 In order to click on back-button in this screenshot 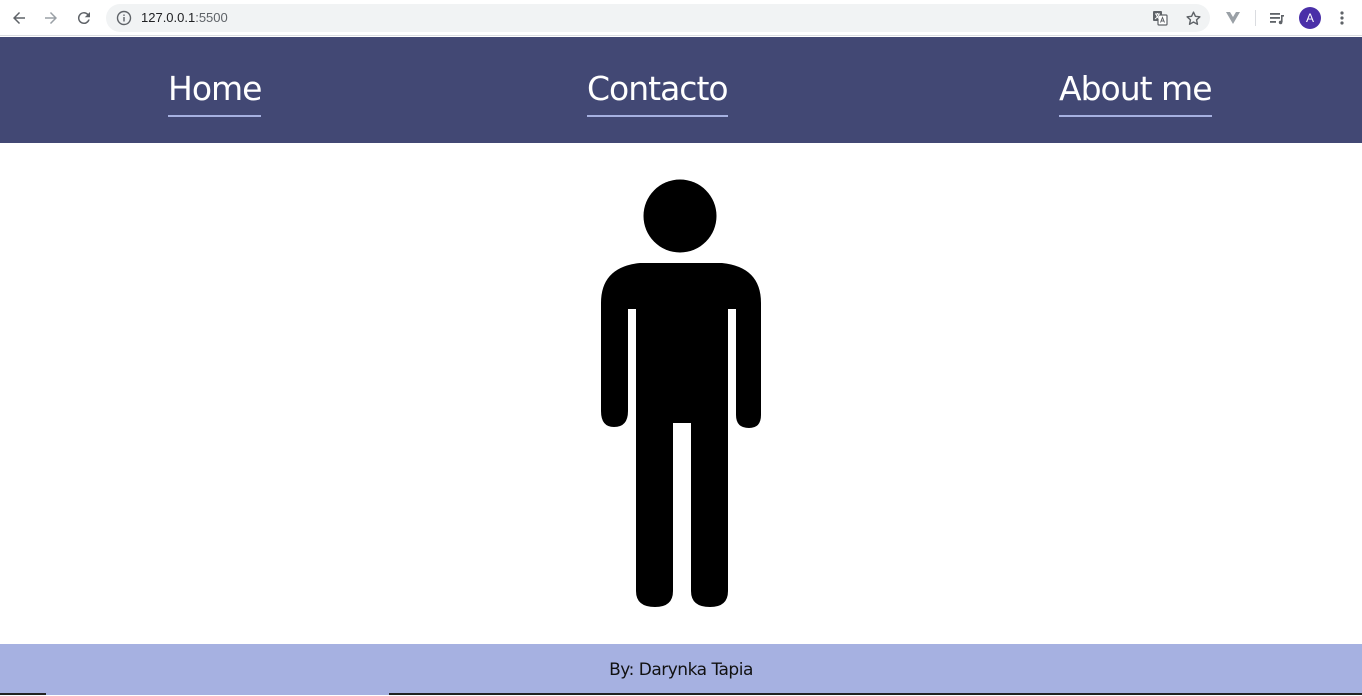, I will do `click(19, 18)`.